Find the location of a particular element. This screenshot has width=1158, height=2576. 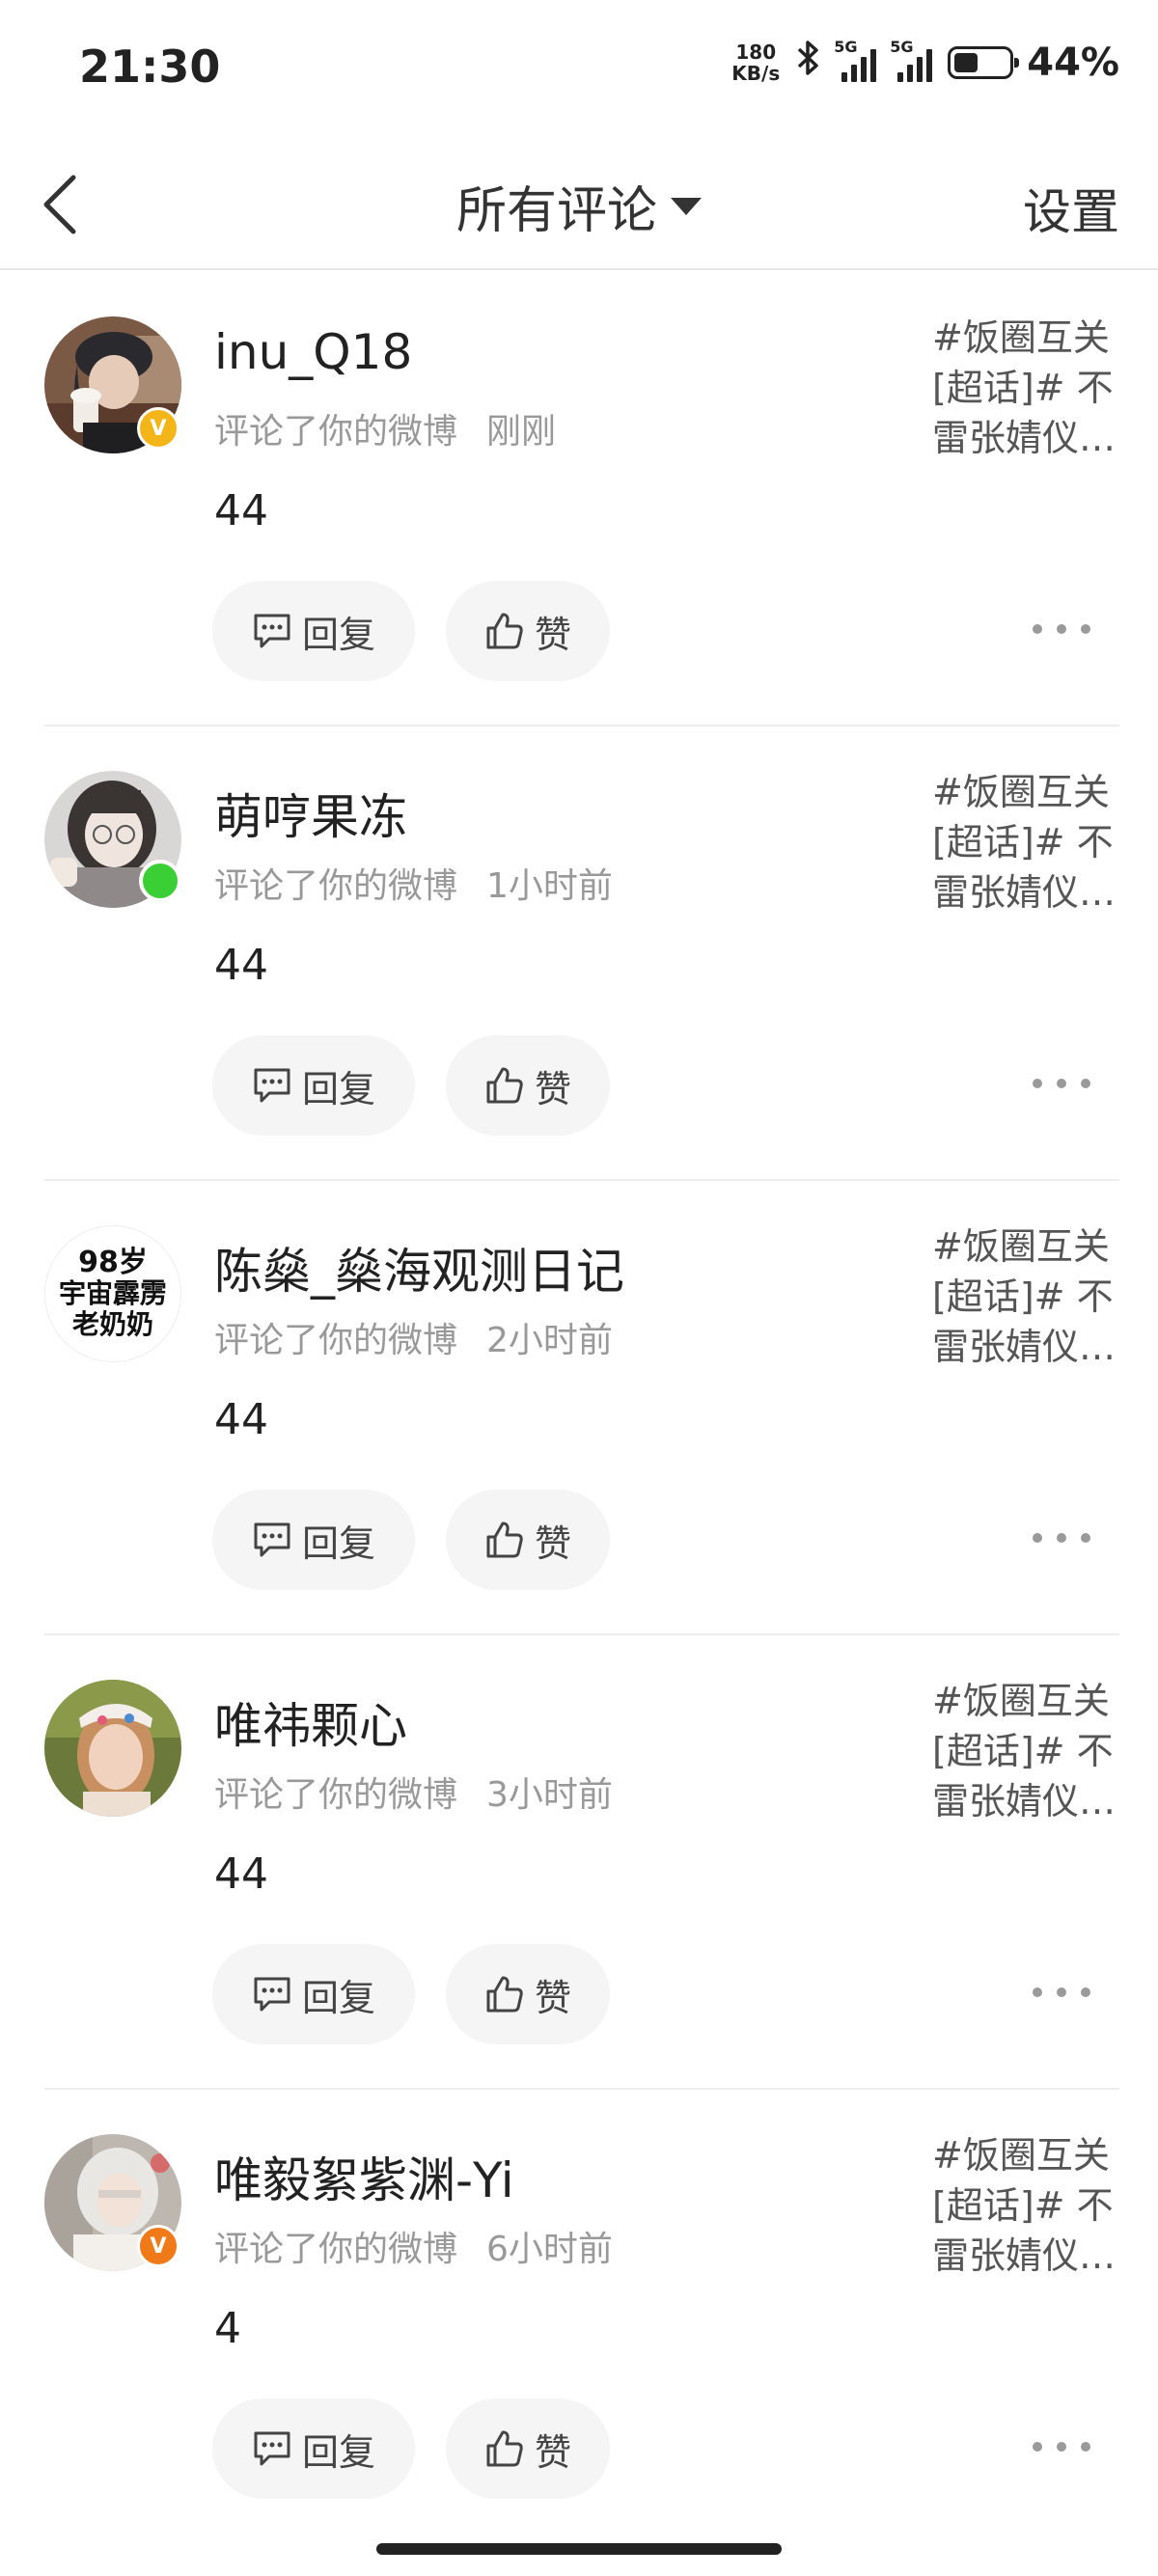

comment-meta: 评论了你的微博 2小时前 is located at coordinates (413, 1337).